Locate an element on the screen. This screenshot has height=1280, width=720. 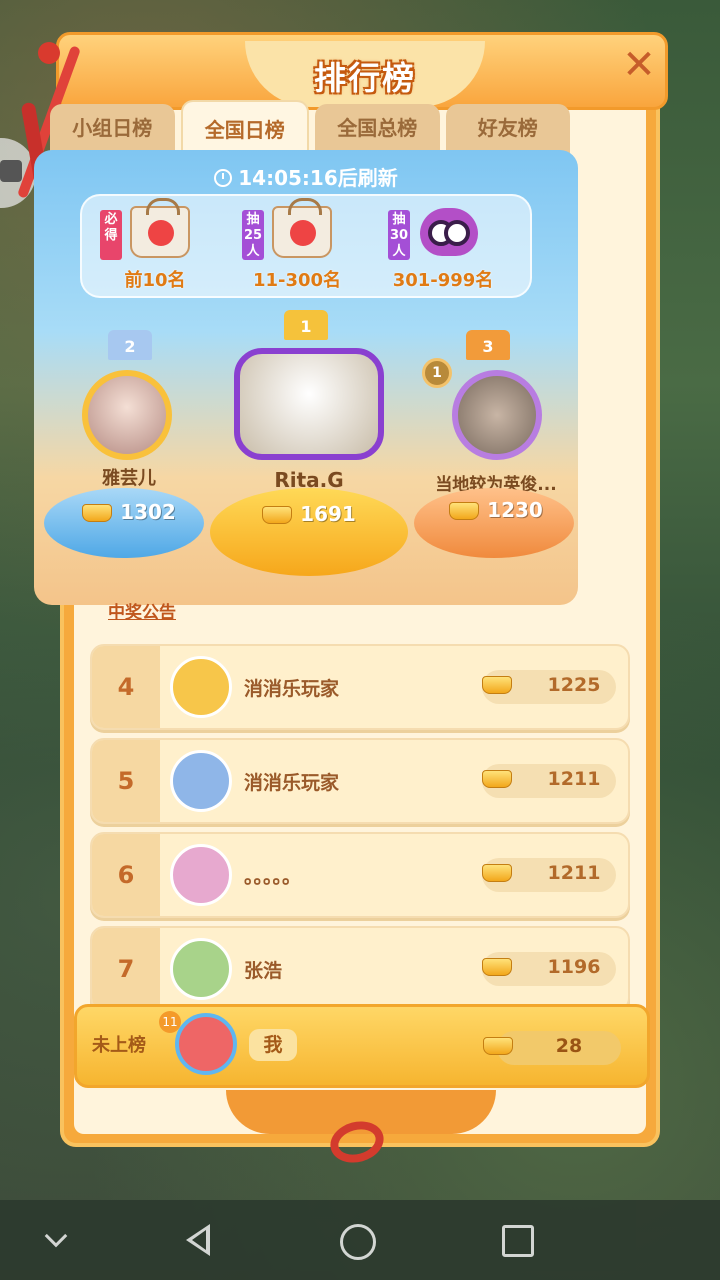
table-row: 6 。。。。。 1211 is located at coordinates (360, 875).